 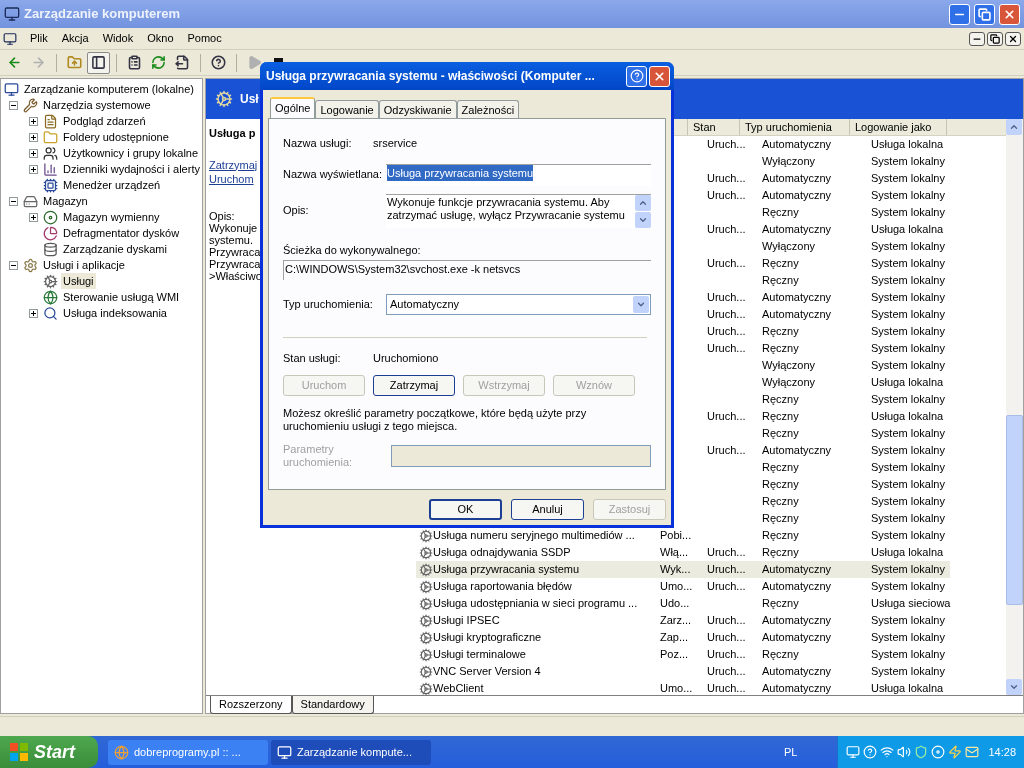 I want to click on envelope-icon, so click(x=972, y=752).